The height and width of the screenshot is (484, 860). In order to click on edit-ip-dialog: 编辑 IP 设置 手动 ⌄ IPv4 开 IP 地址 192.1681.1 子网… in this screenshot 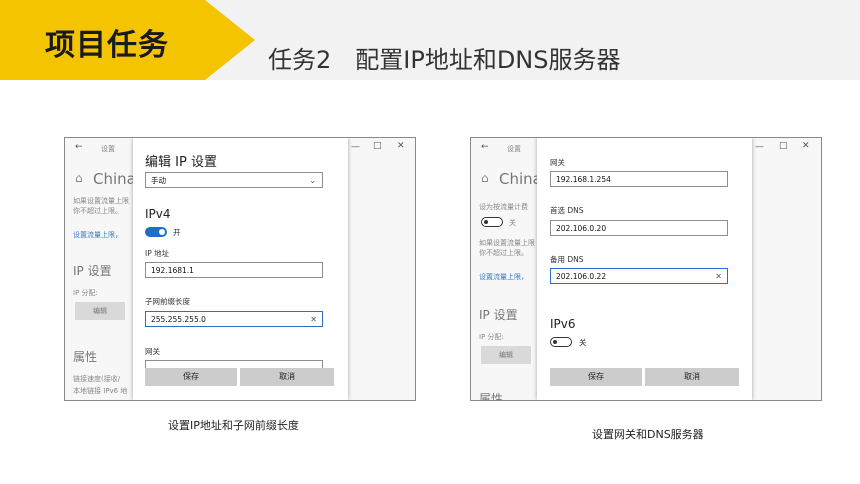, I will do `click(240, 269)`.